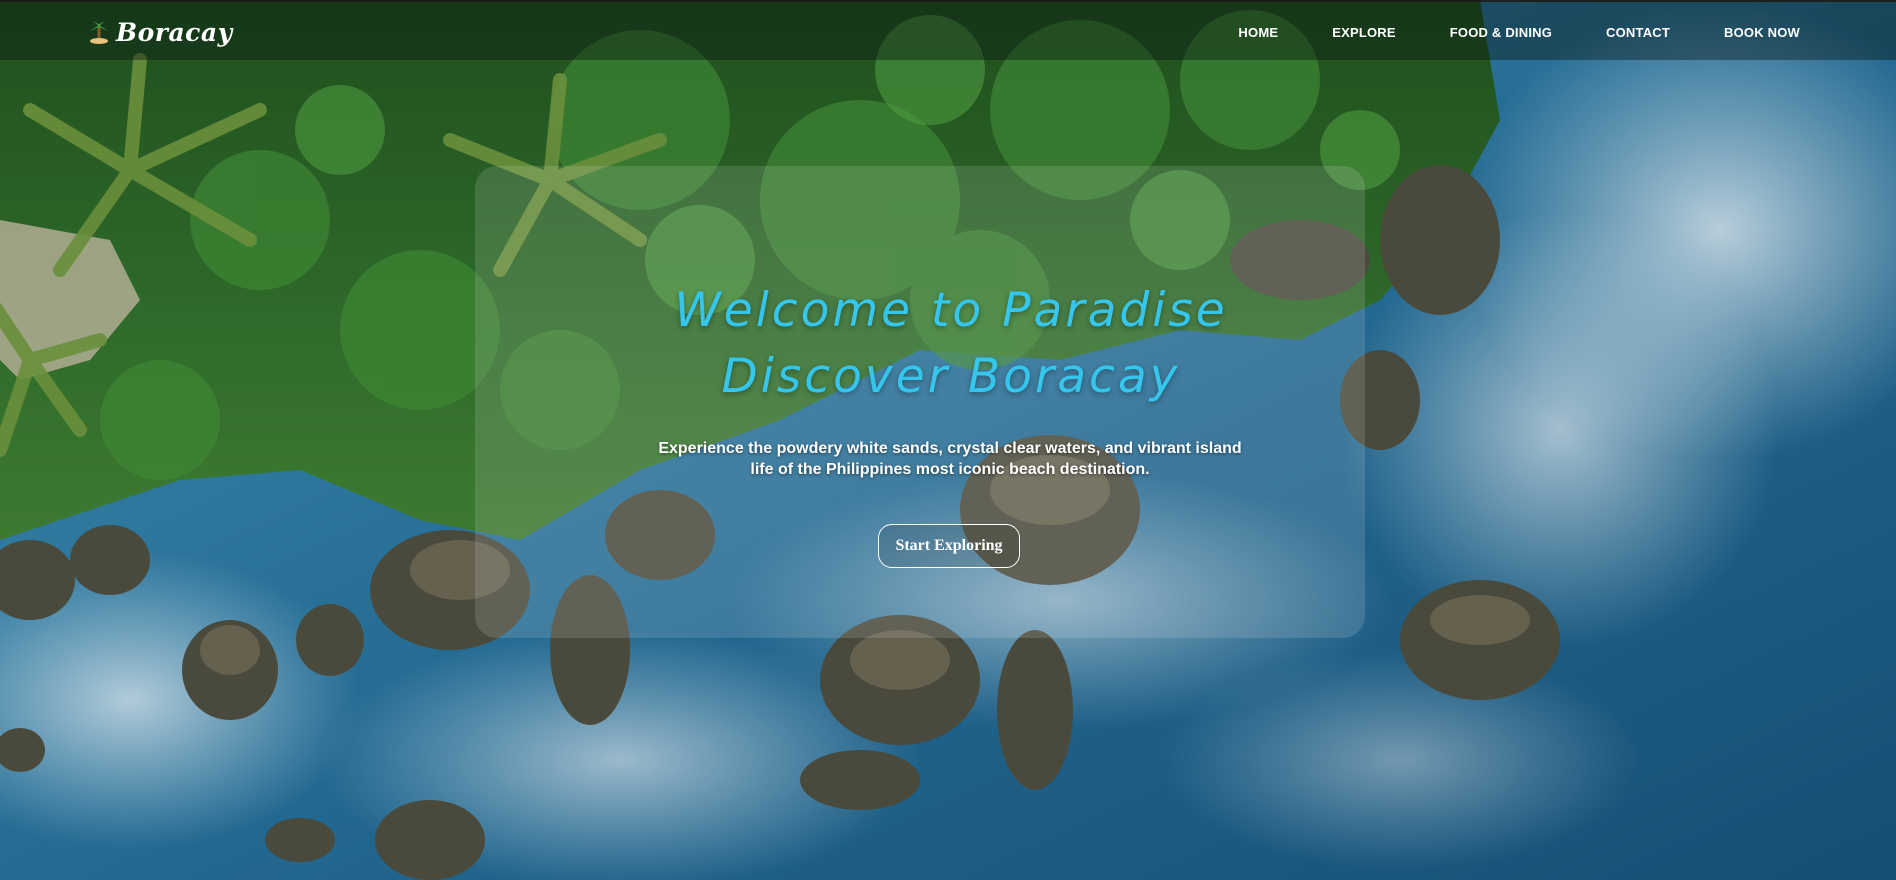 The height and width of the screenshot is (880, 1896). Describe the element at coordinates (951, 376) in the screenshot. I see `headline-line-2: Discover Boracay` at that location.